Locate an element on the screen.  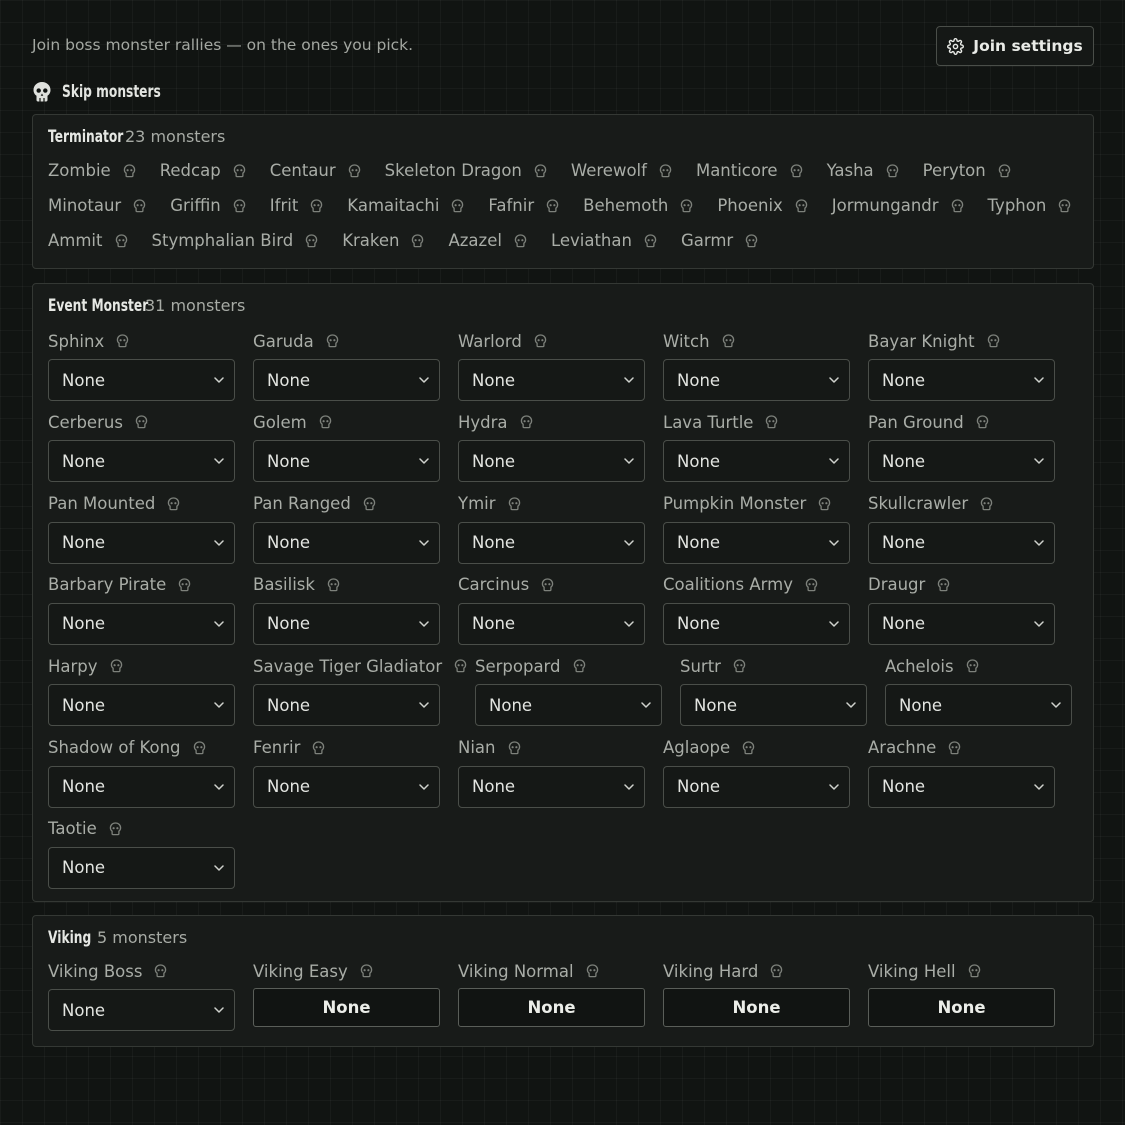
monster-cell-basilisk: Basilisk None is located at coordinates (346, 609).